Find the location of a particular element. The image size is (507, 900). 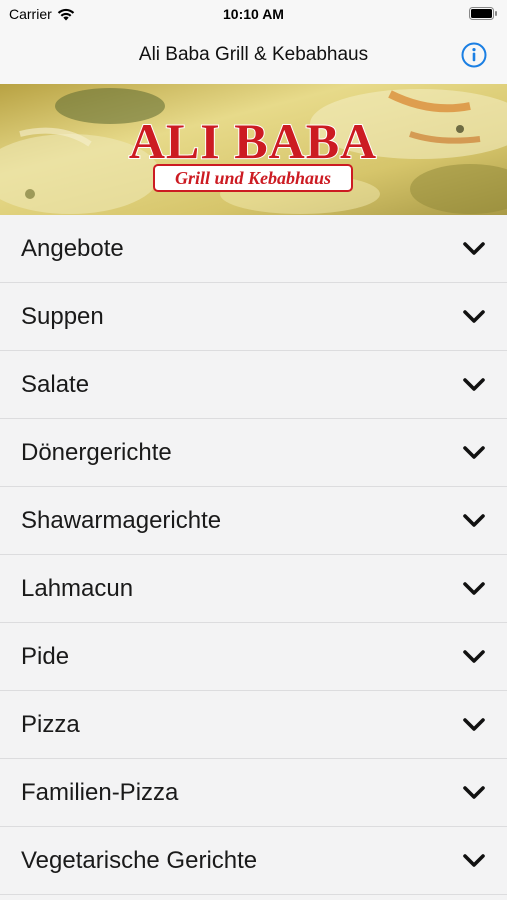

menu-category-label: Familien-Pizza is located at coordinates (100, 792).